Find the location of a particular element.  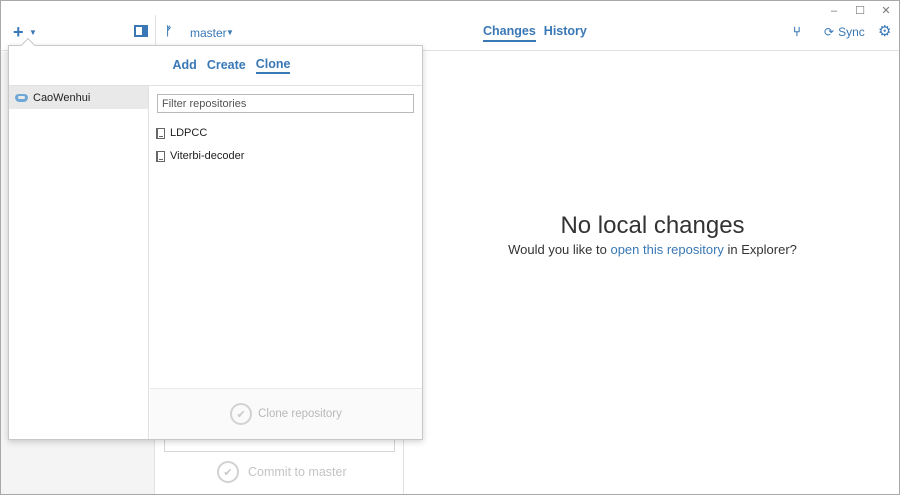

sync-button: ⟳ Sync is located at coordinates (844, 32).